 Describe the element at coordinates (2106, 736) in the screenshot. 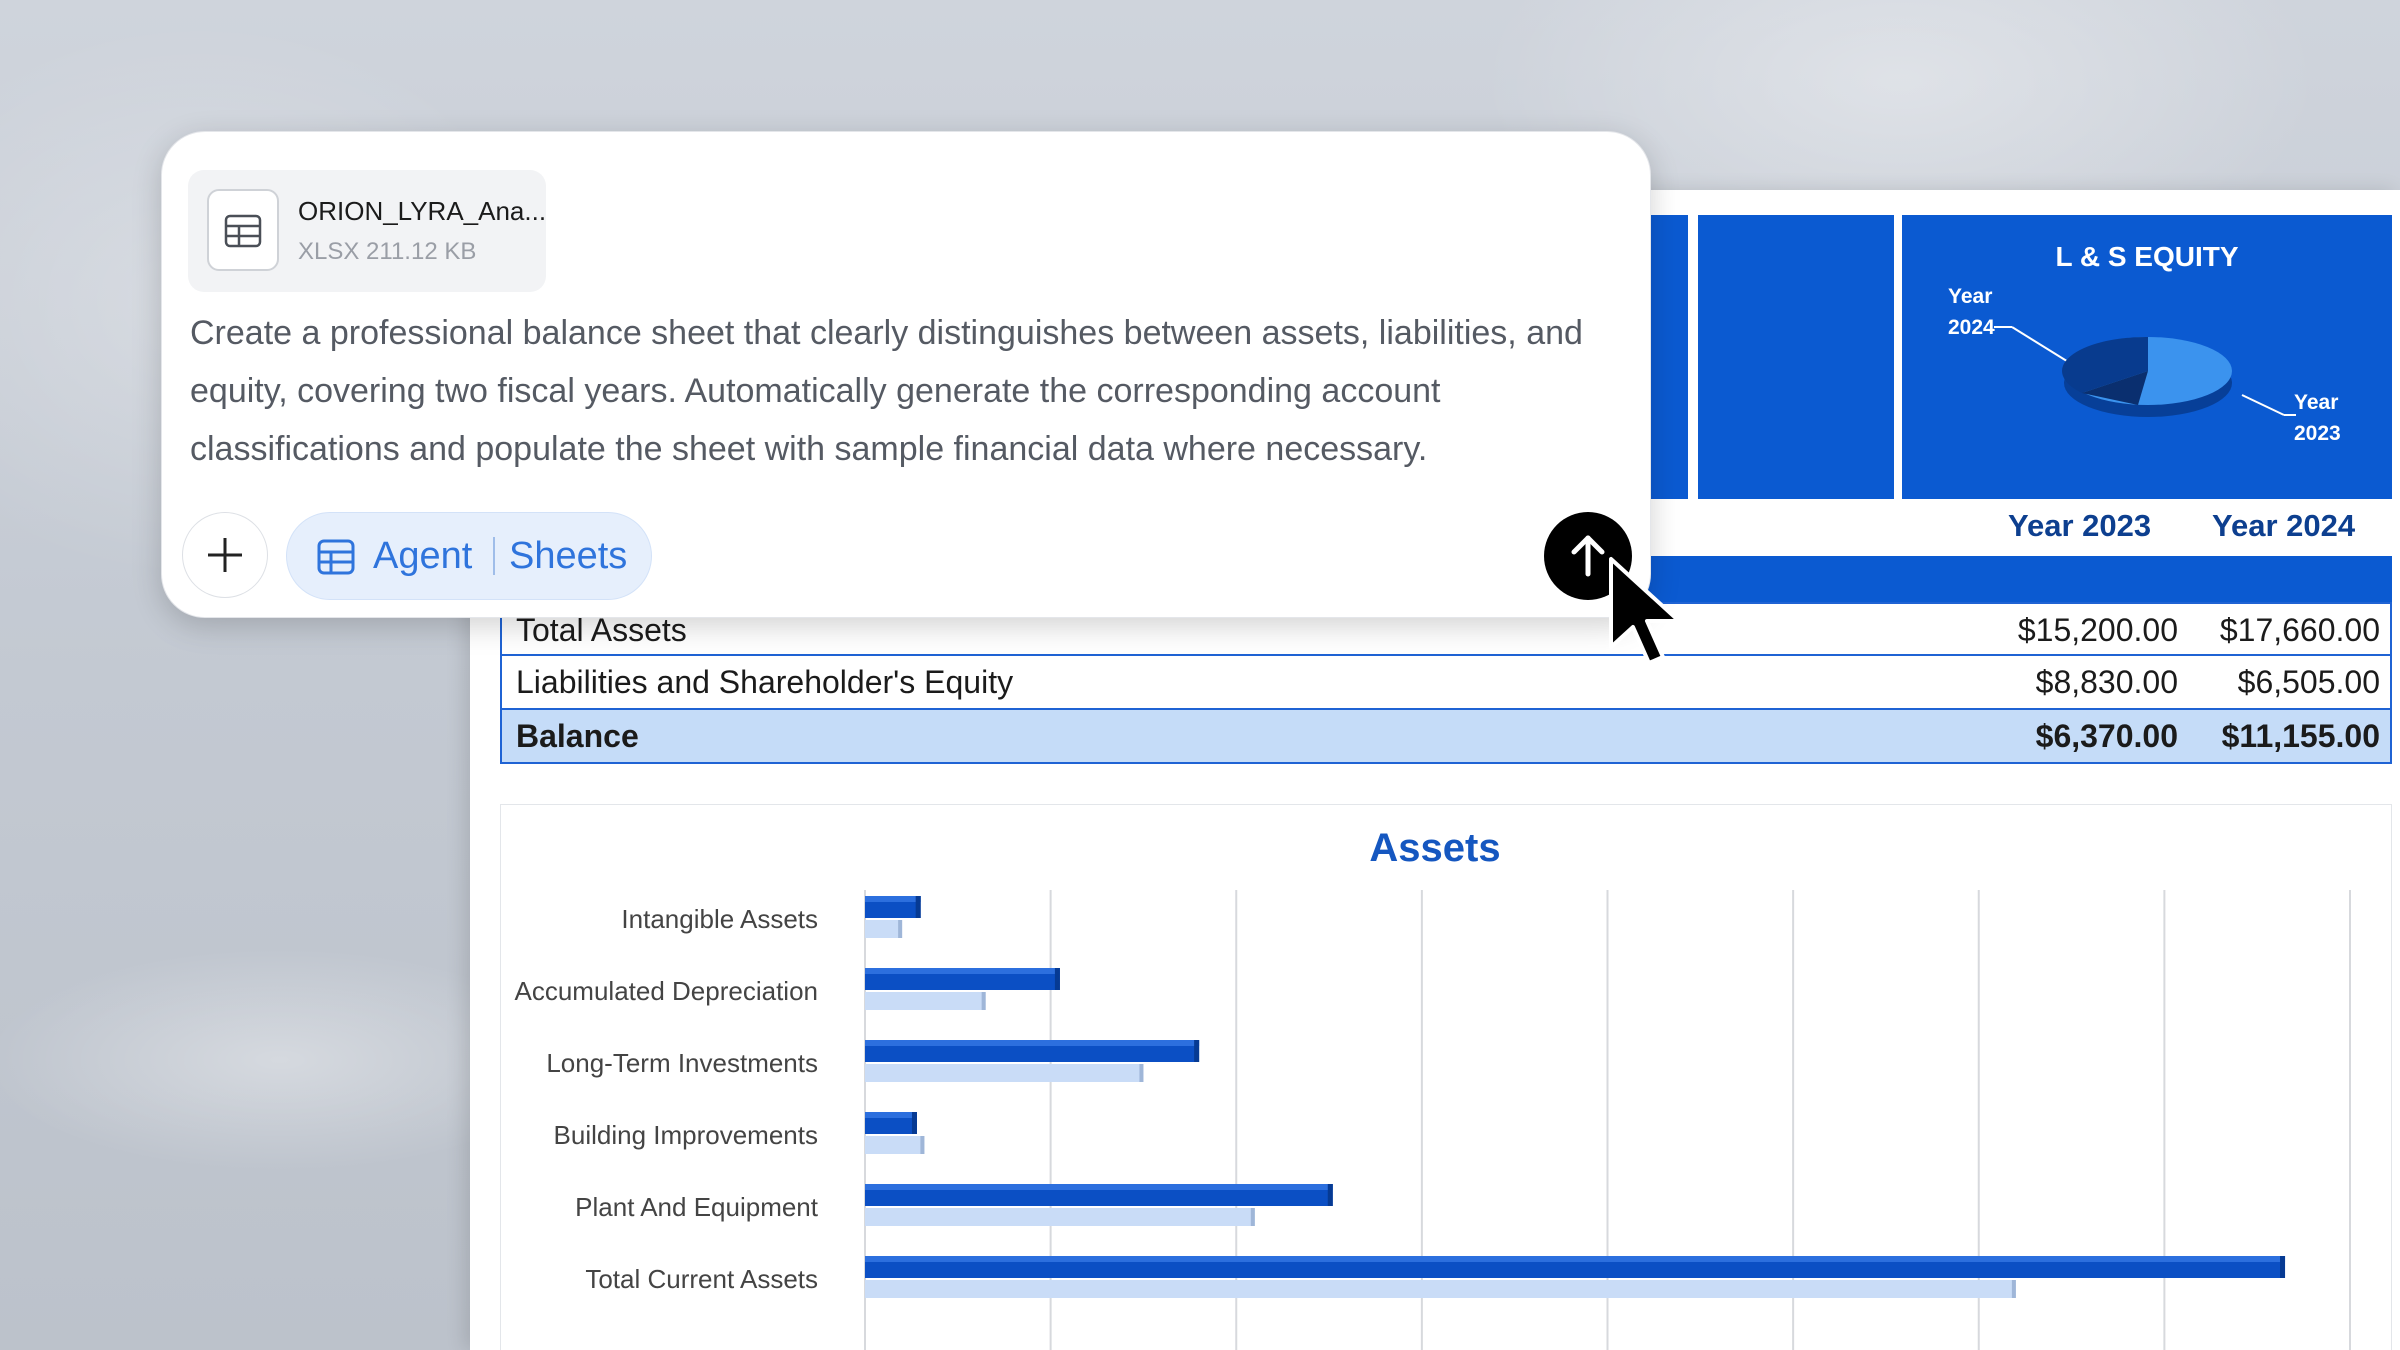

I see `row-value-2023: $6,370.00` at that location.